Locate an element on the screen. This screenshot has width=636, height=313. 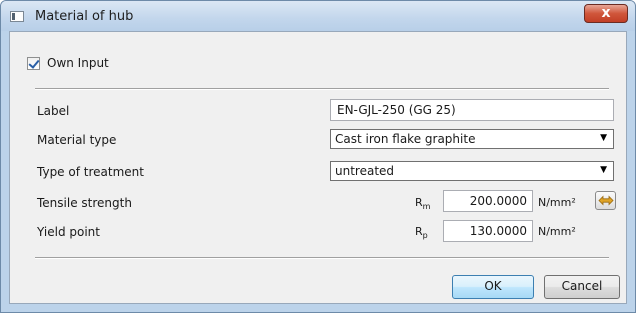
material-type-select: Cast iron flake graphite ▼ is located at coordinates (472, 139).